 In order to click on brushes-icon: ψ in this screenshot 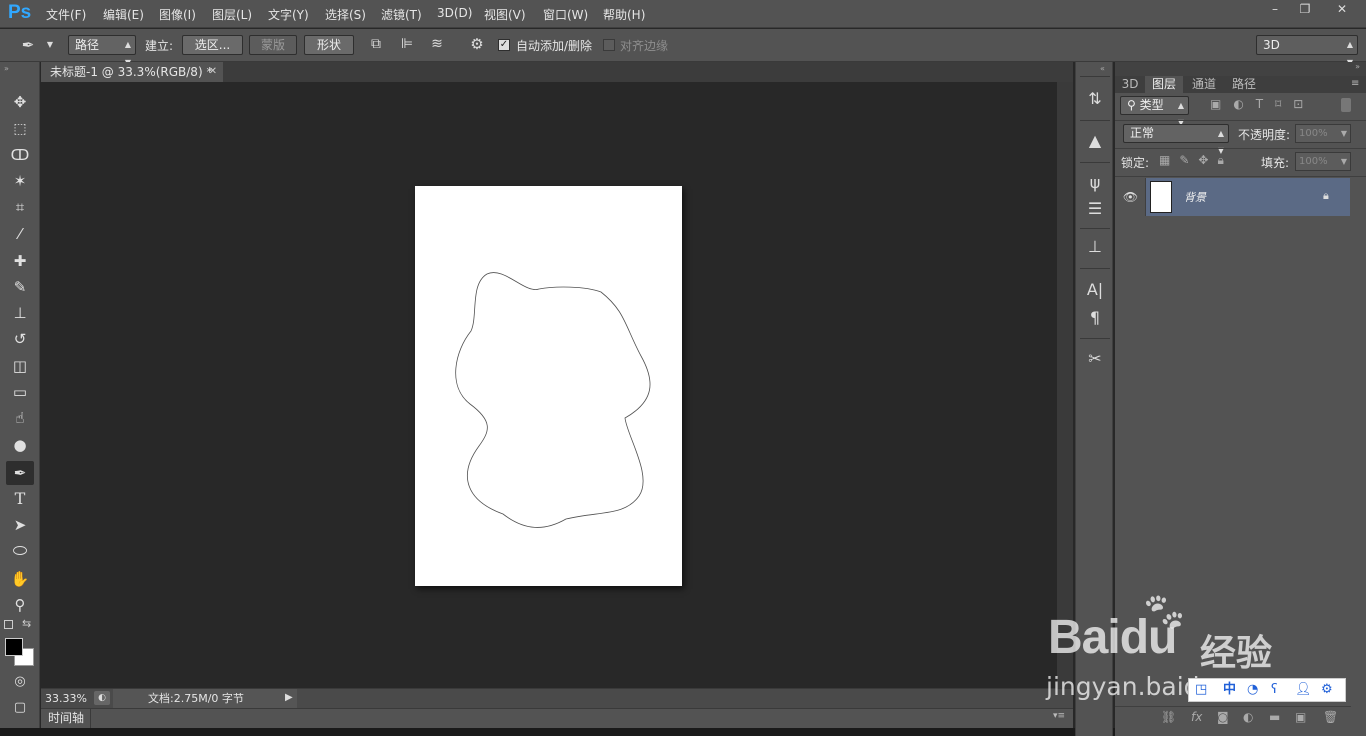, I will do `click(1095, 183)`.